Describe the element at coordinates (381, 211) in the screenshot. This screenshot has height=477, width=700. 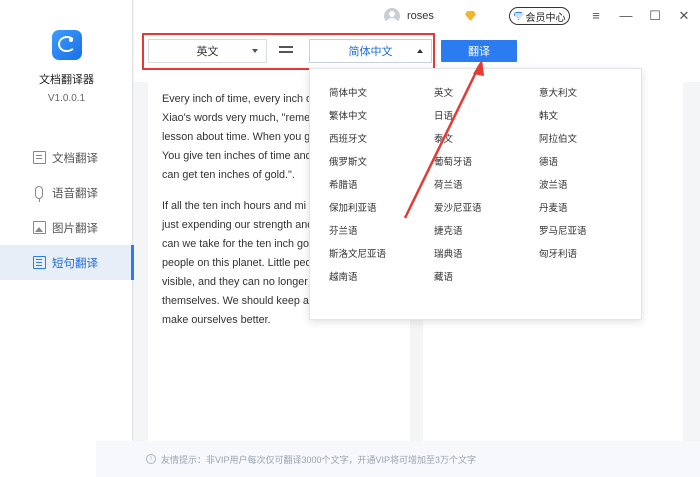
I see `language-option: 保加利亚语` at that location.